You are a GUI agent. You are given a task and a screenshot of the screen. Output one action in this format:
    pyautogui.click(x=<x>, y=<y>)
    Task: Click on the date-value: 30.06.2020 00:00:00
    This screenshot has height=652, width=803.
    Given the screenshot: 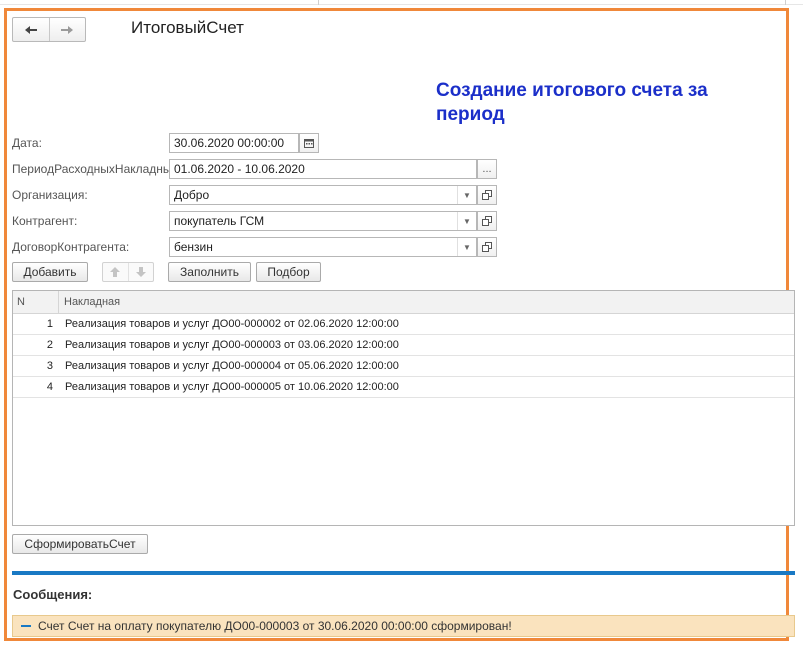 What is the action you would take?
    pyautogui.click(x=229, y=143)
    